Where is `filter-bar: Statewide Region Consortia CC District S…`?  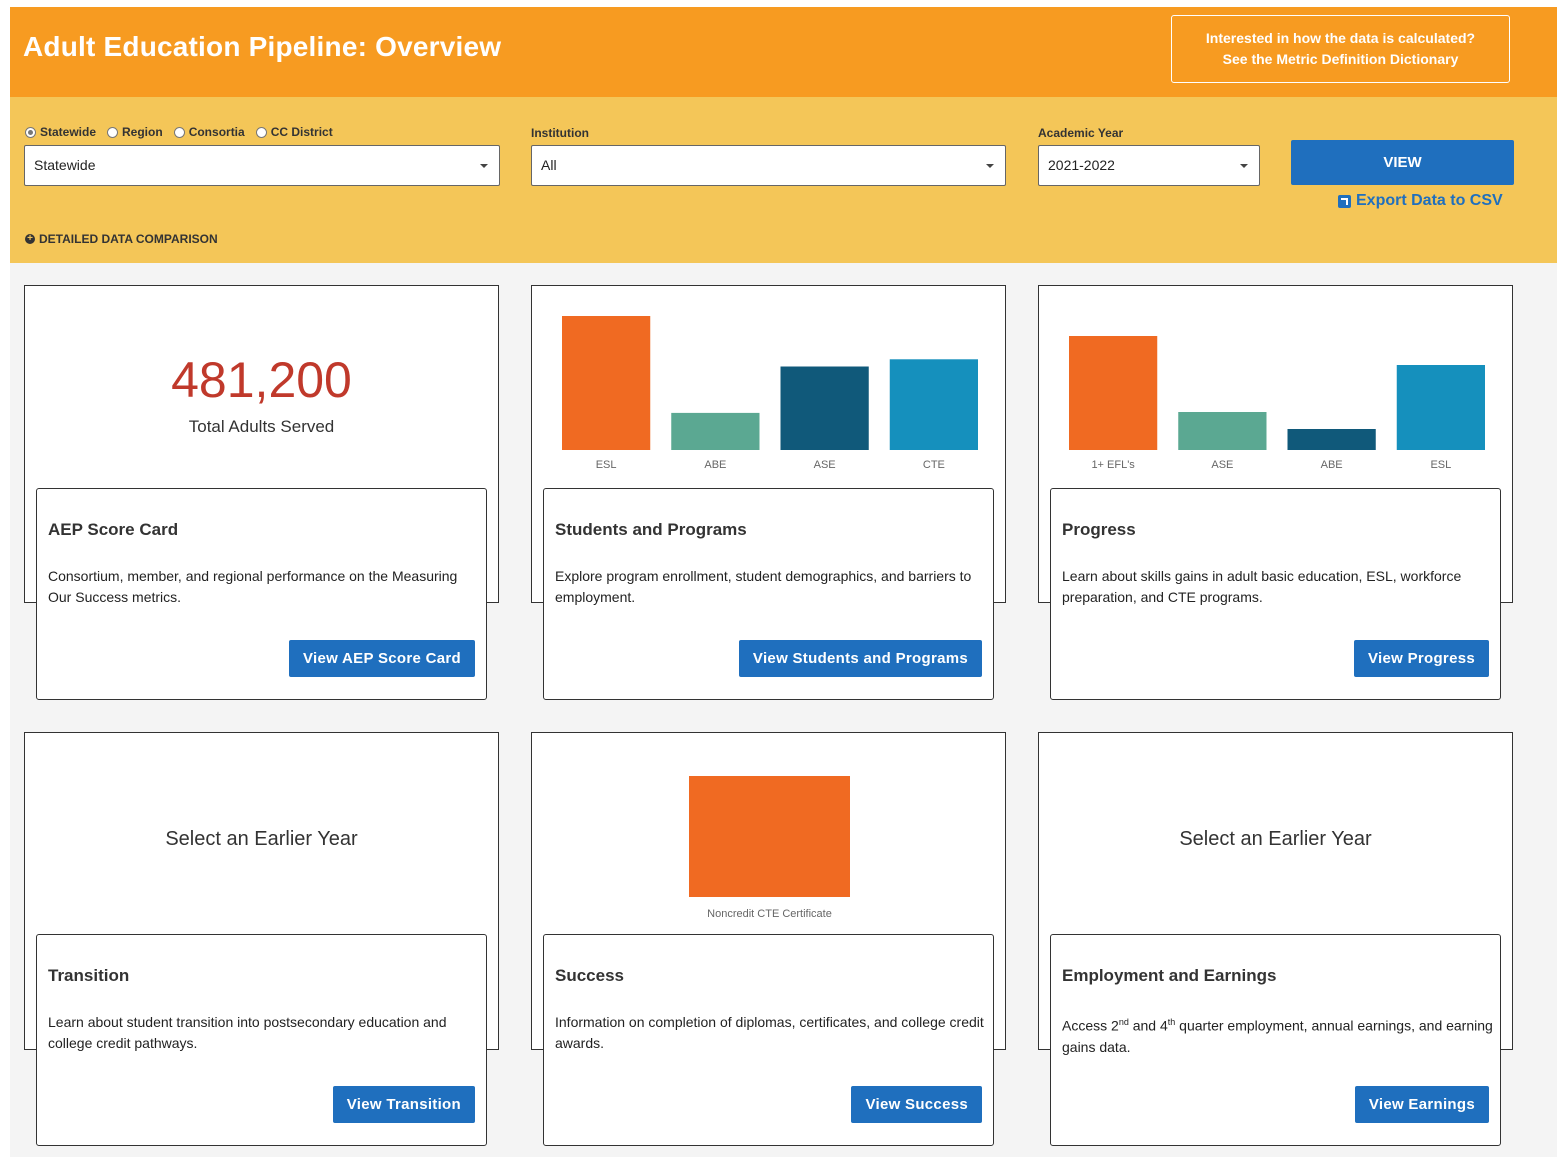
filter-bar: Statewide Region Consortia CC District S… is located at coordinates (783, 180).